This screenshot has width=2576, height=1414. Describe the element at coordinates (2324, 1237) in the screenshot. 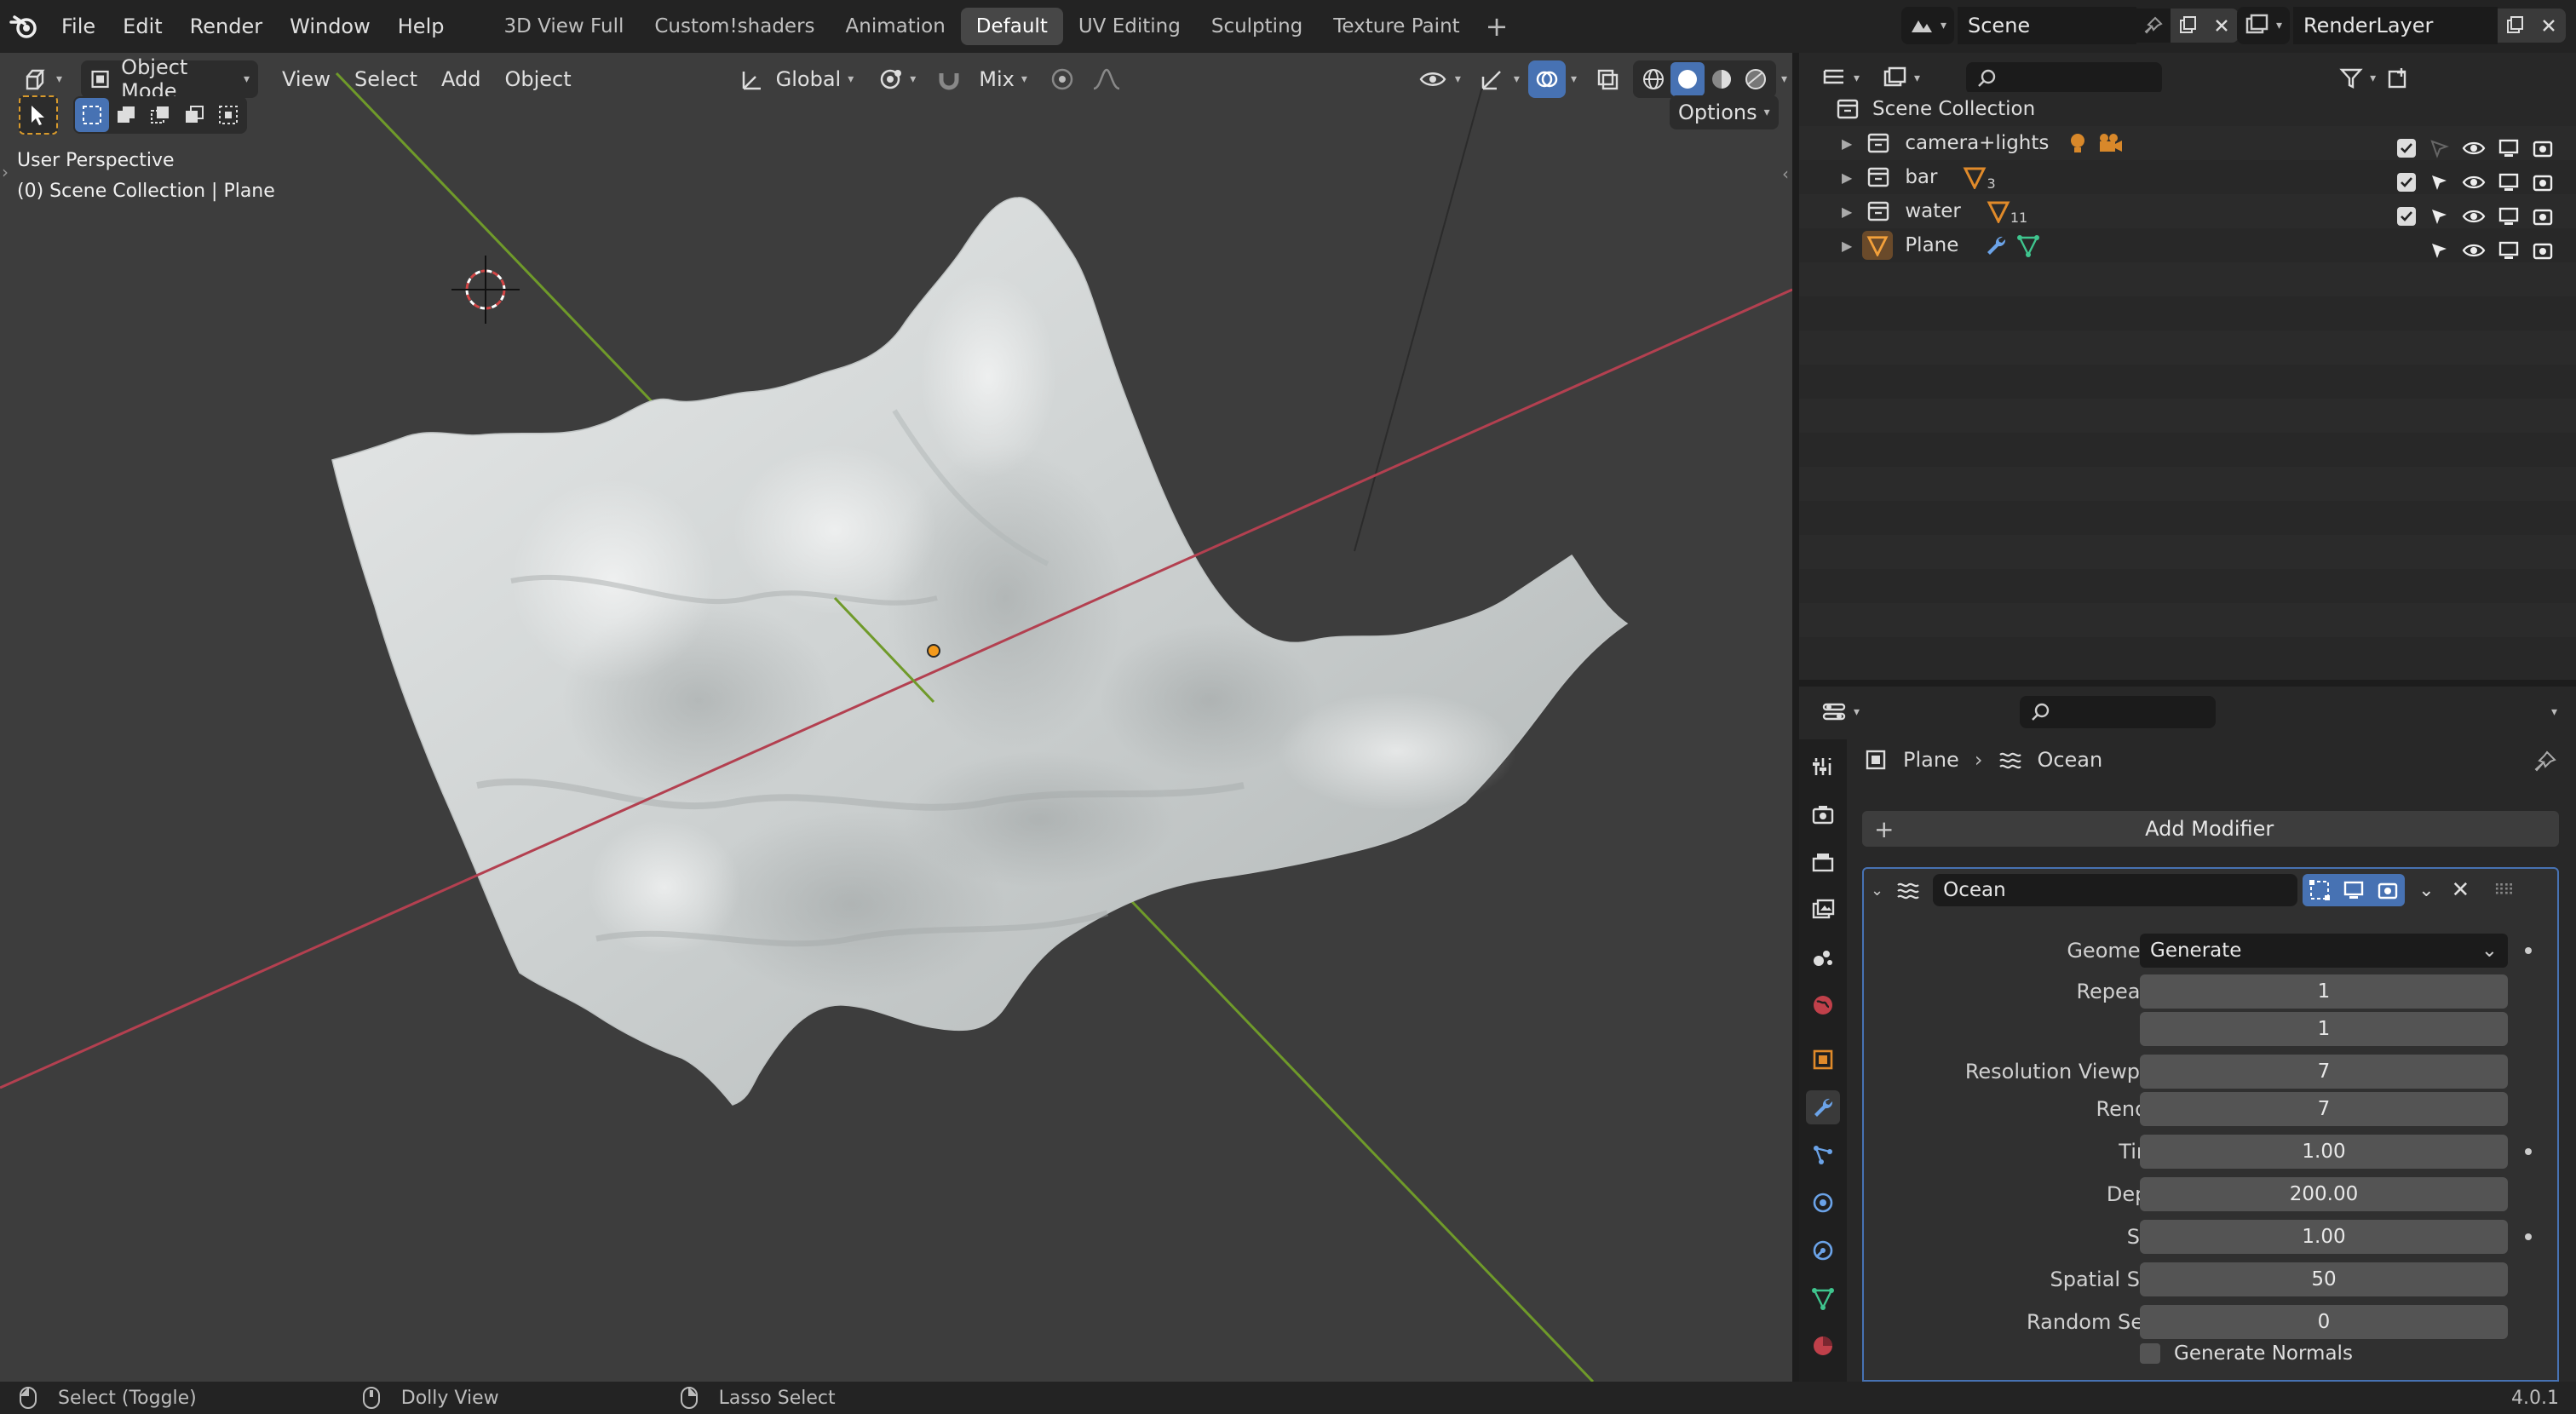

I see `field-input-size: 1.00` at that location.